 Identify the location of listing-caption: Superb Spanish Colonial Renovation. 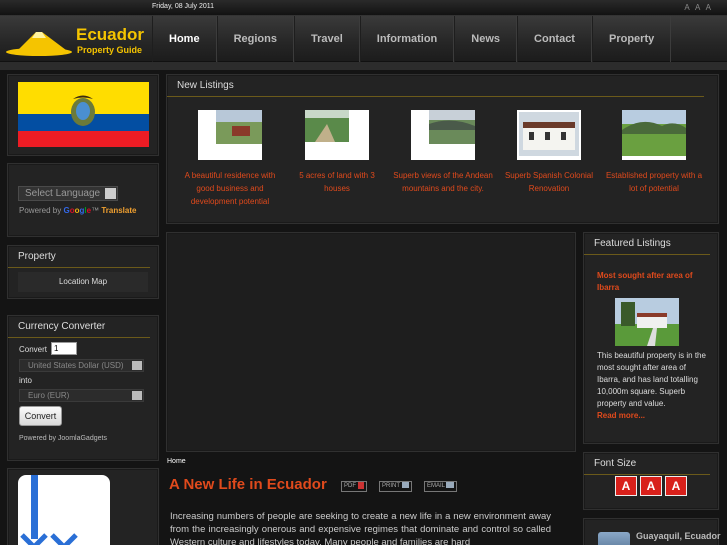
(549, 182).